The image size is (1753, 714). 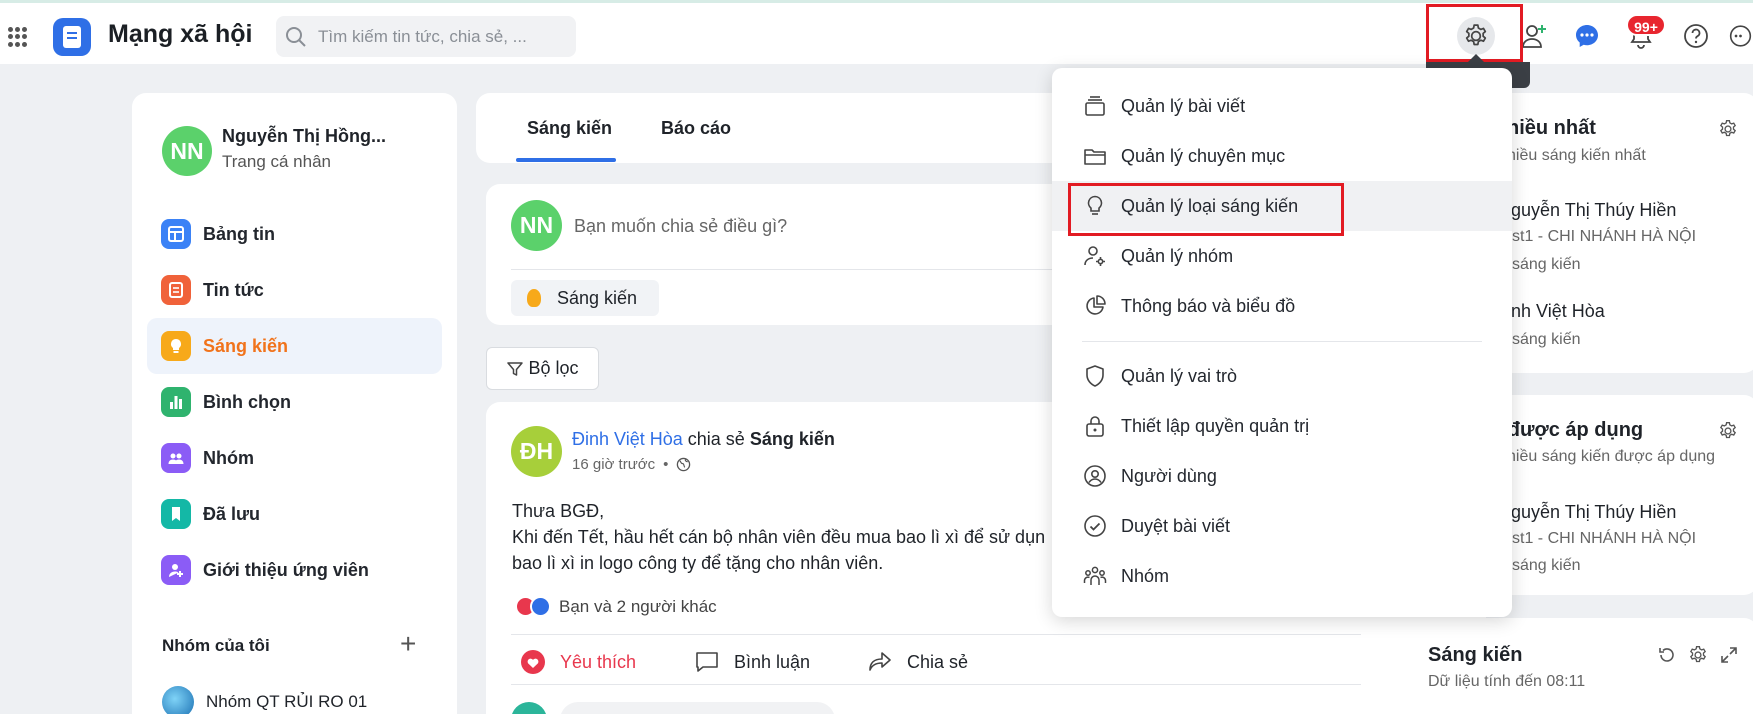 I want to click on search-input, so click(x=443, y=36).